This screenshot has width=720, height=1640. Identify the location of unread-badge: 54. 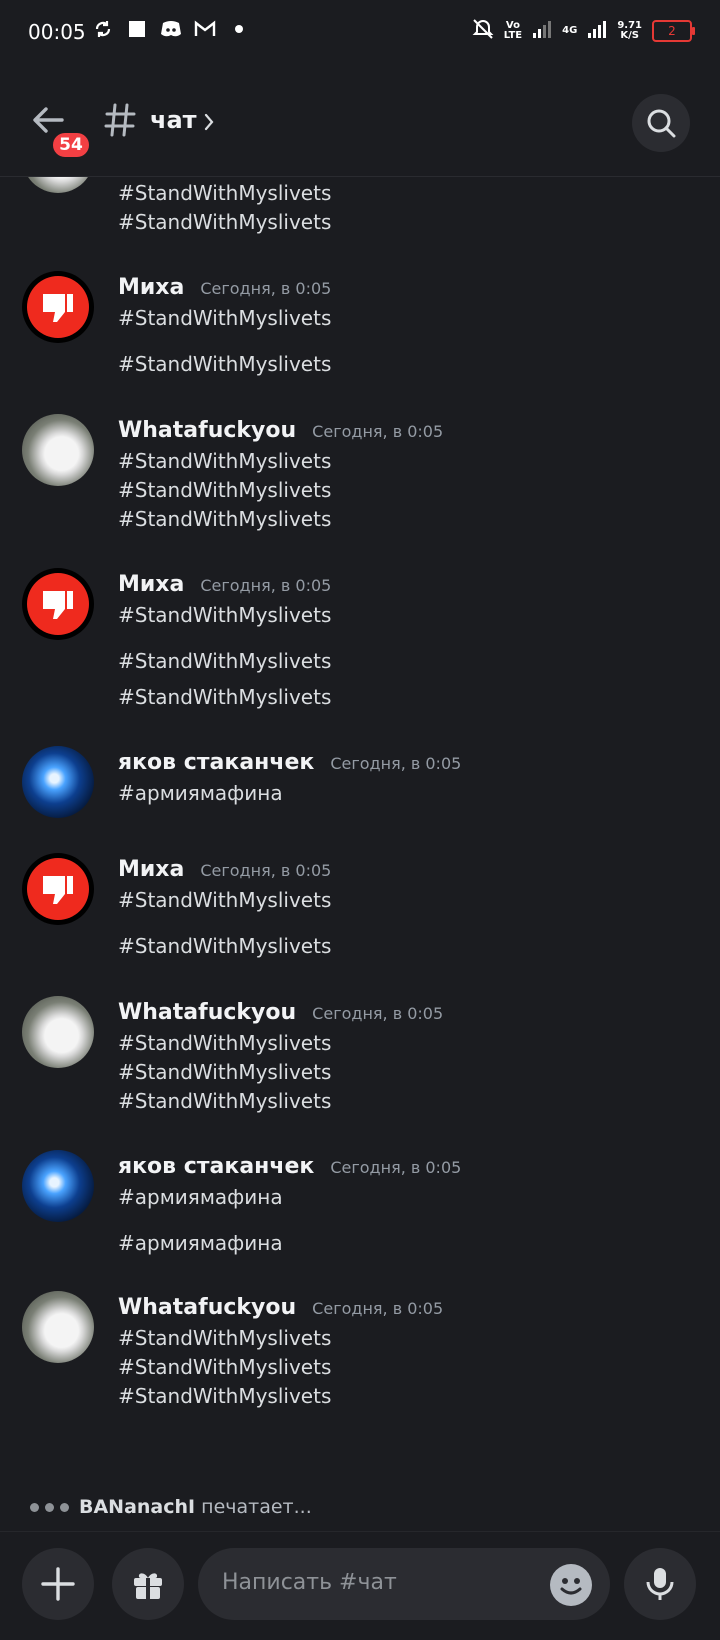
(71, 145).